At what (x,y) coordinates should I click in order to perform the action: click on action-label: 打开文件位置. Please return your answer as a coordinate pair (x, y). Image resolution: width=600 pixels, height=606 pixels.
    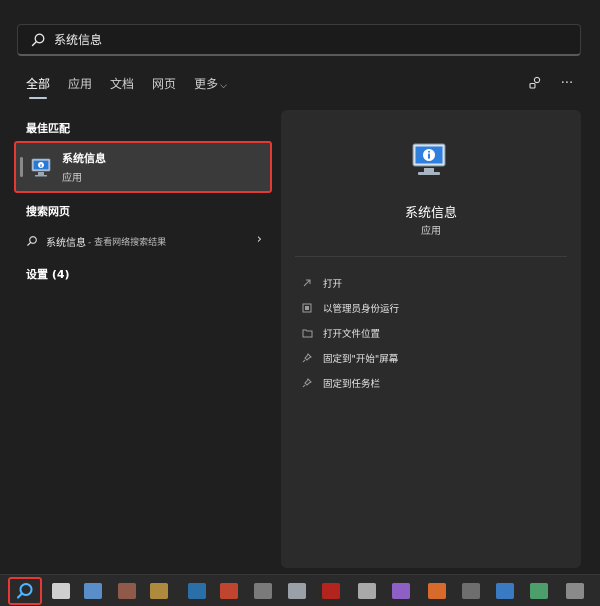
    Looking at the image, I should click on (352, 334).